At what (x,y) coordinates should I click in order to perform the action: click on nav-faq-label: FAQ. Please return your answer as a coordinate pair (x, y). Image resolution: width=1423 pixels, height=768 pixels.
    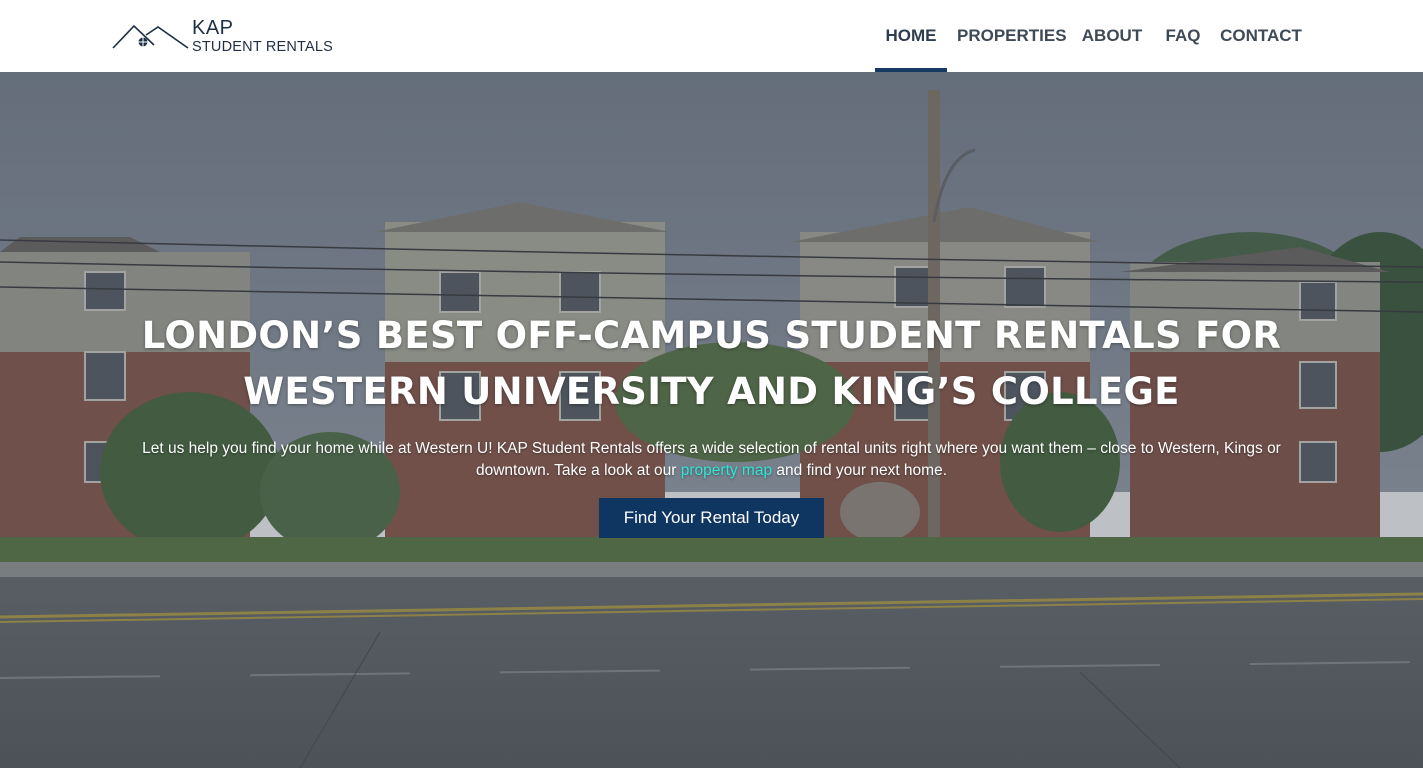
    Looking at the image, I should click on (1183, 35).